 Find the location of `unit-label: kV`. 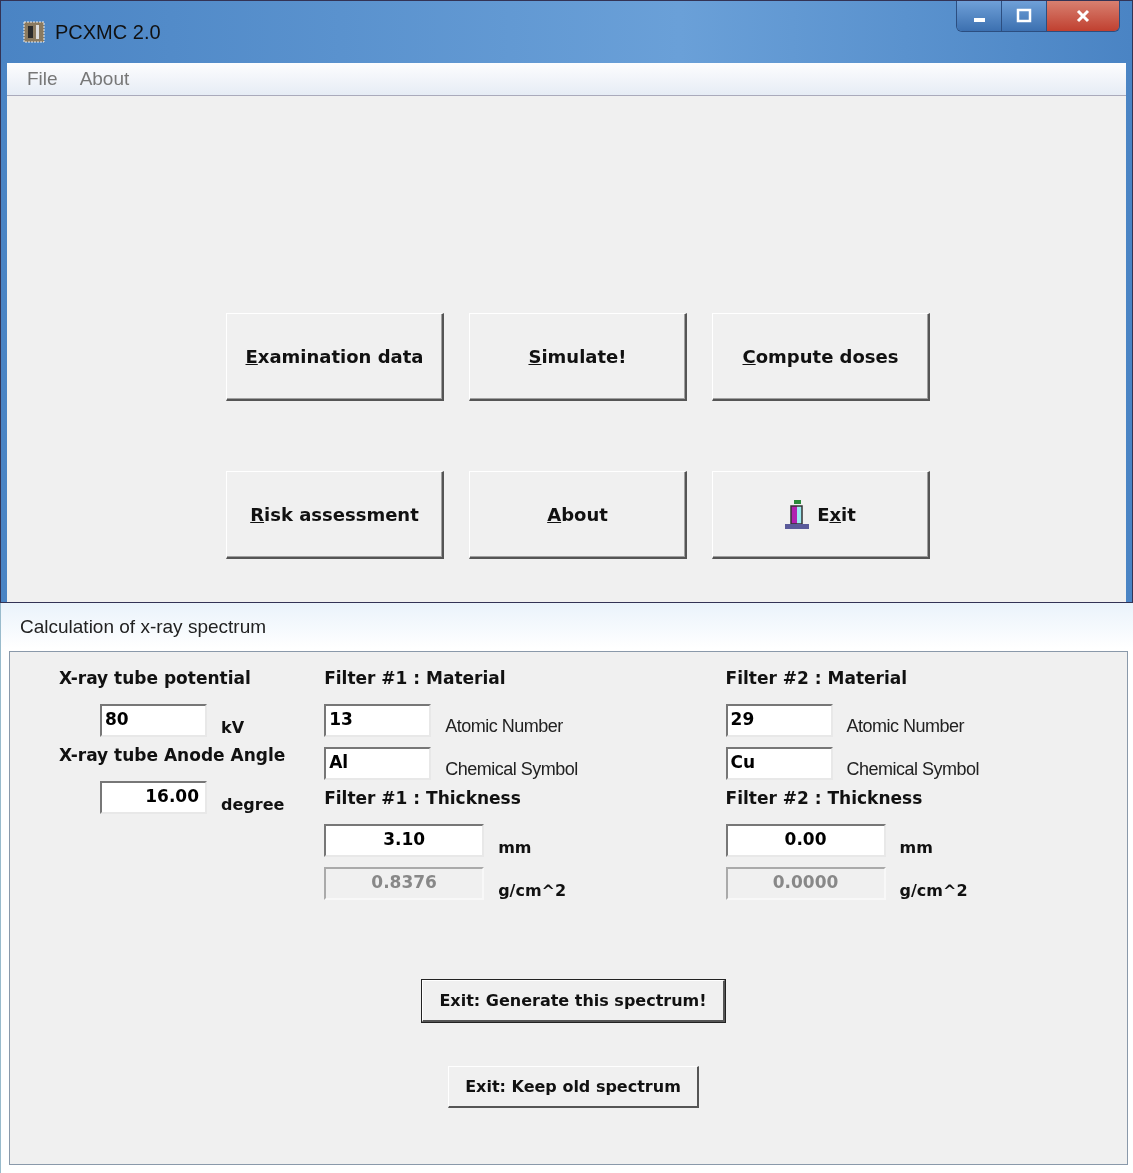

unit-label: kV is located at coordinates (233, 727).